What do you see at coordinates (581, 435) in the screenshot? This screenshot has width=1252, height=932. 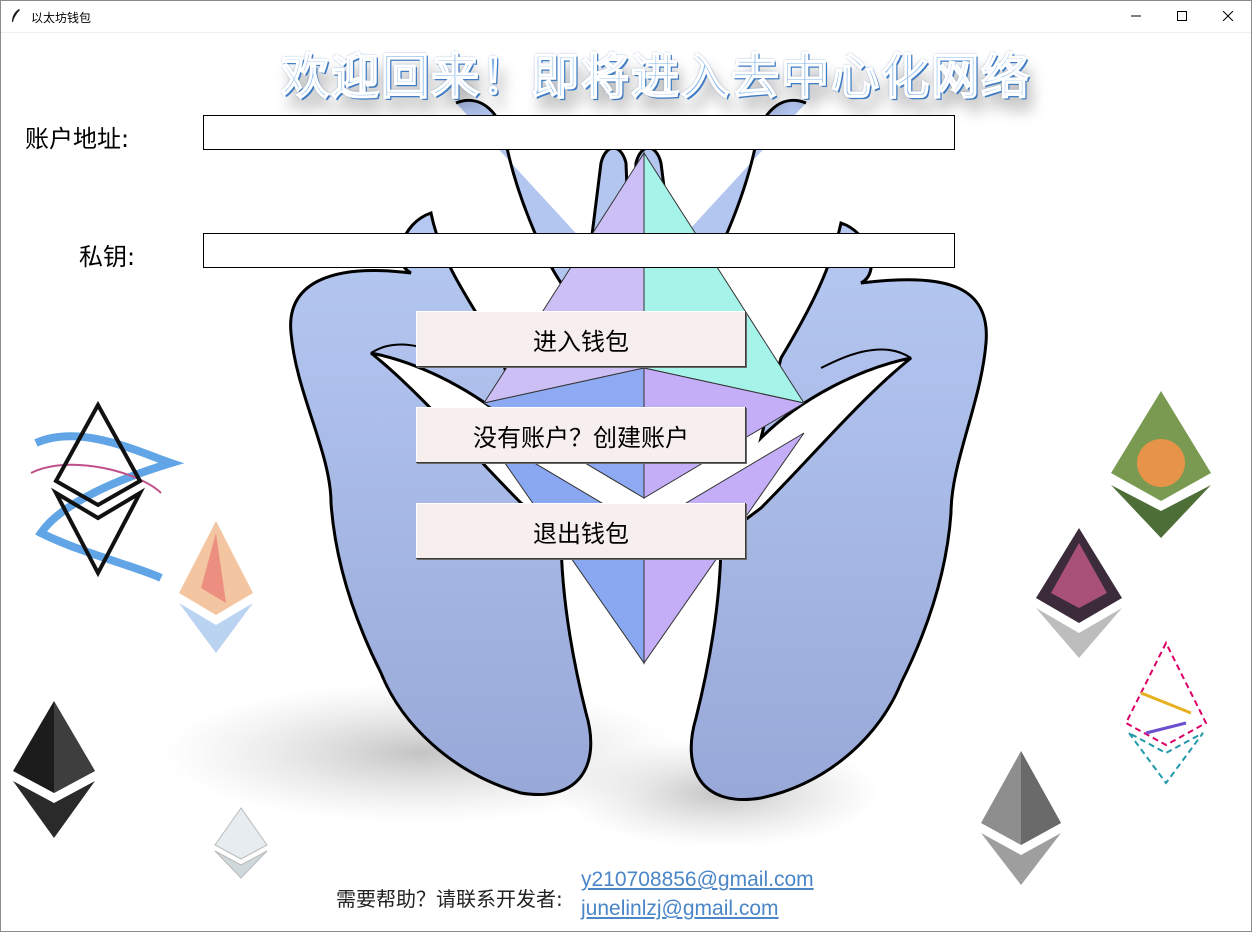 I see `create-account-button: 没有账户？创建账户` at bounding box center [581, 435].